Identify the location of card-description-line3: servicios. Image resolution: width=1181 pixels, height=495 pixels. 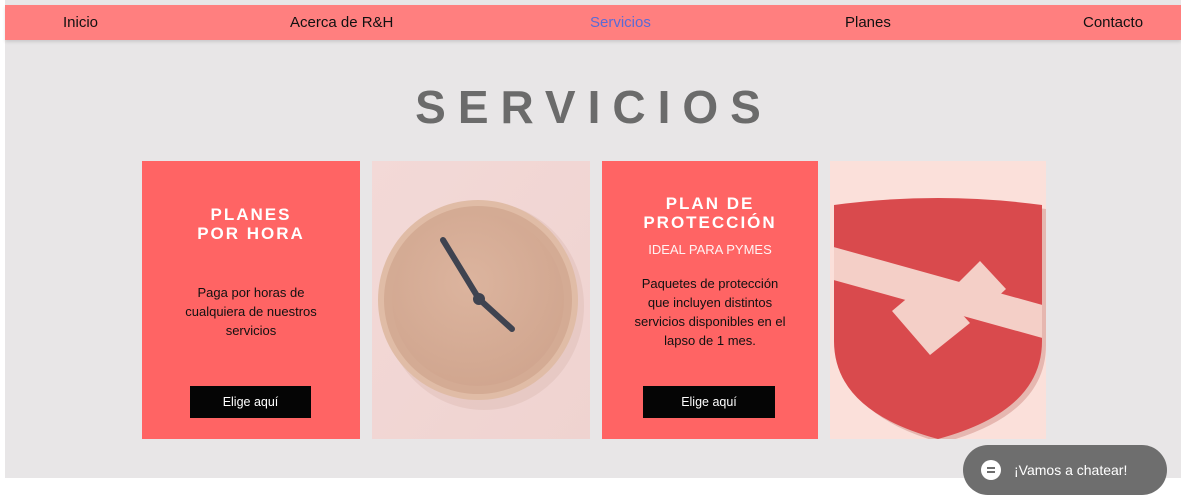
(251, 330).